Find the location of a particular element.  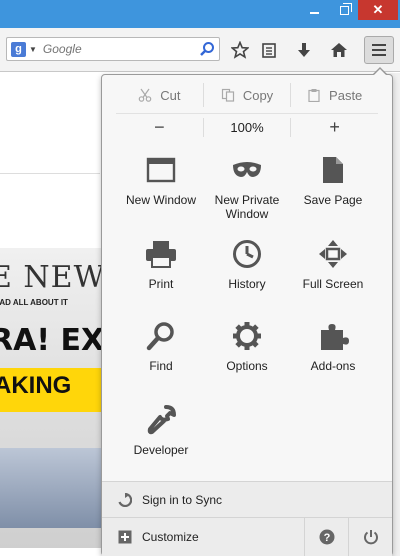

restore-icon is located at coordinates (345, 8).